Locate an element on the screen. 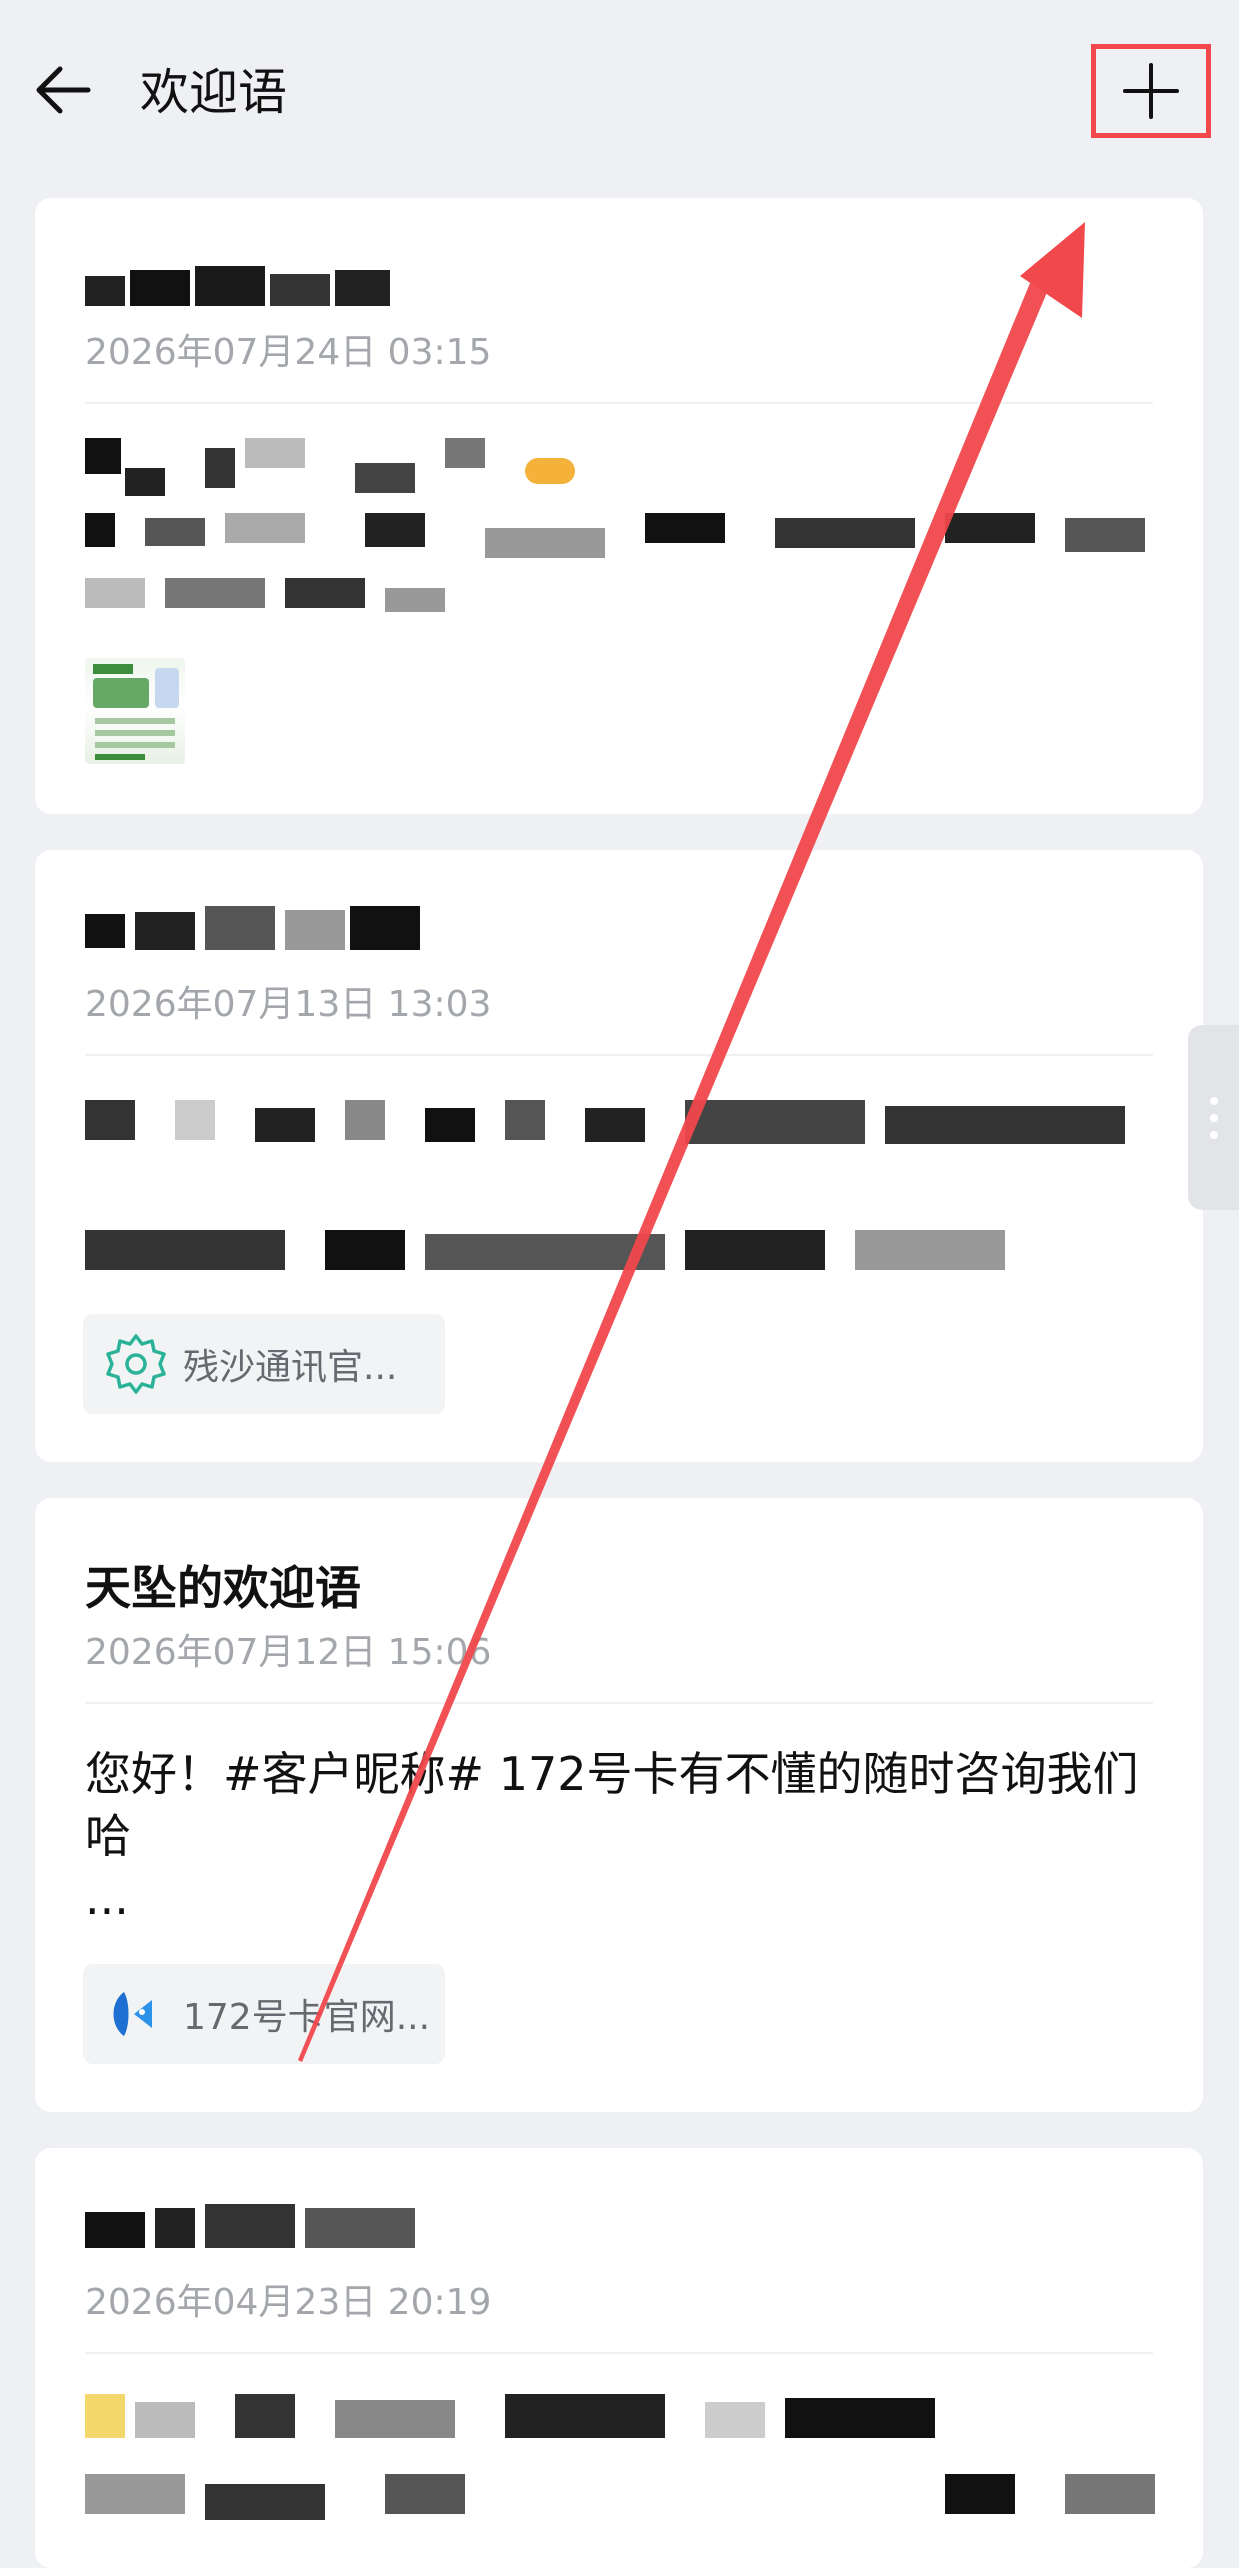 Image resolution: width=1239 pixels, height=2568 pixels. gear-icon is located at coordinates (136, 1364).